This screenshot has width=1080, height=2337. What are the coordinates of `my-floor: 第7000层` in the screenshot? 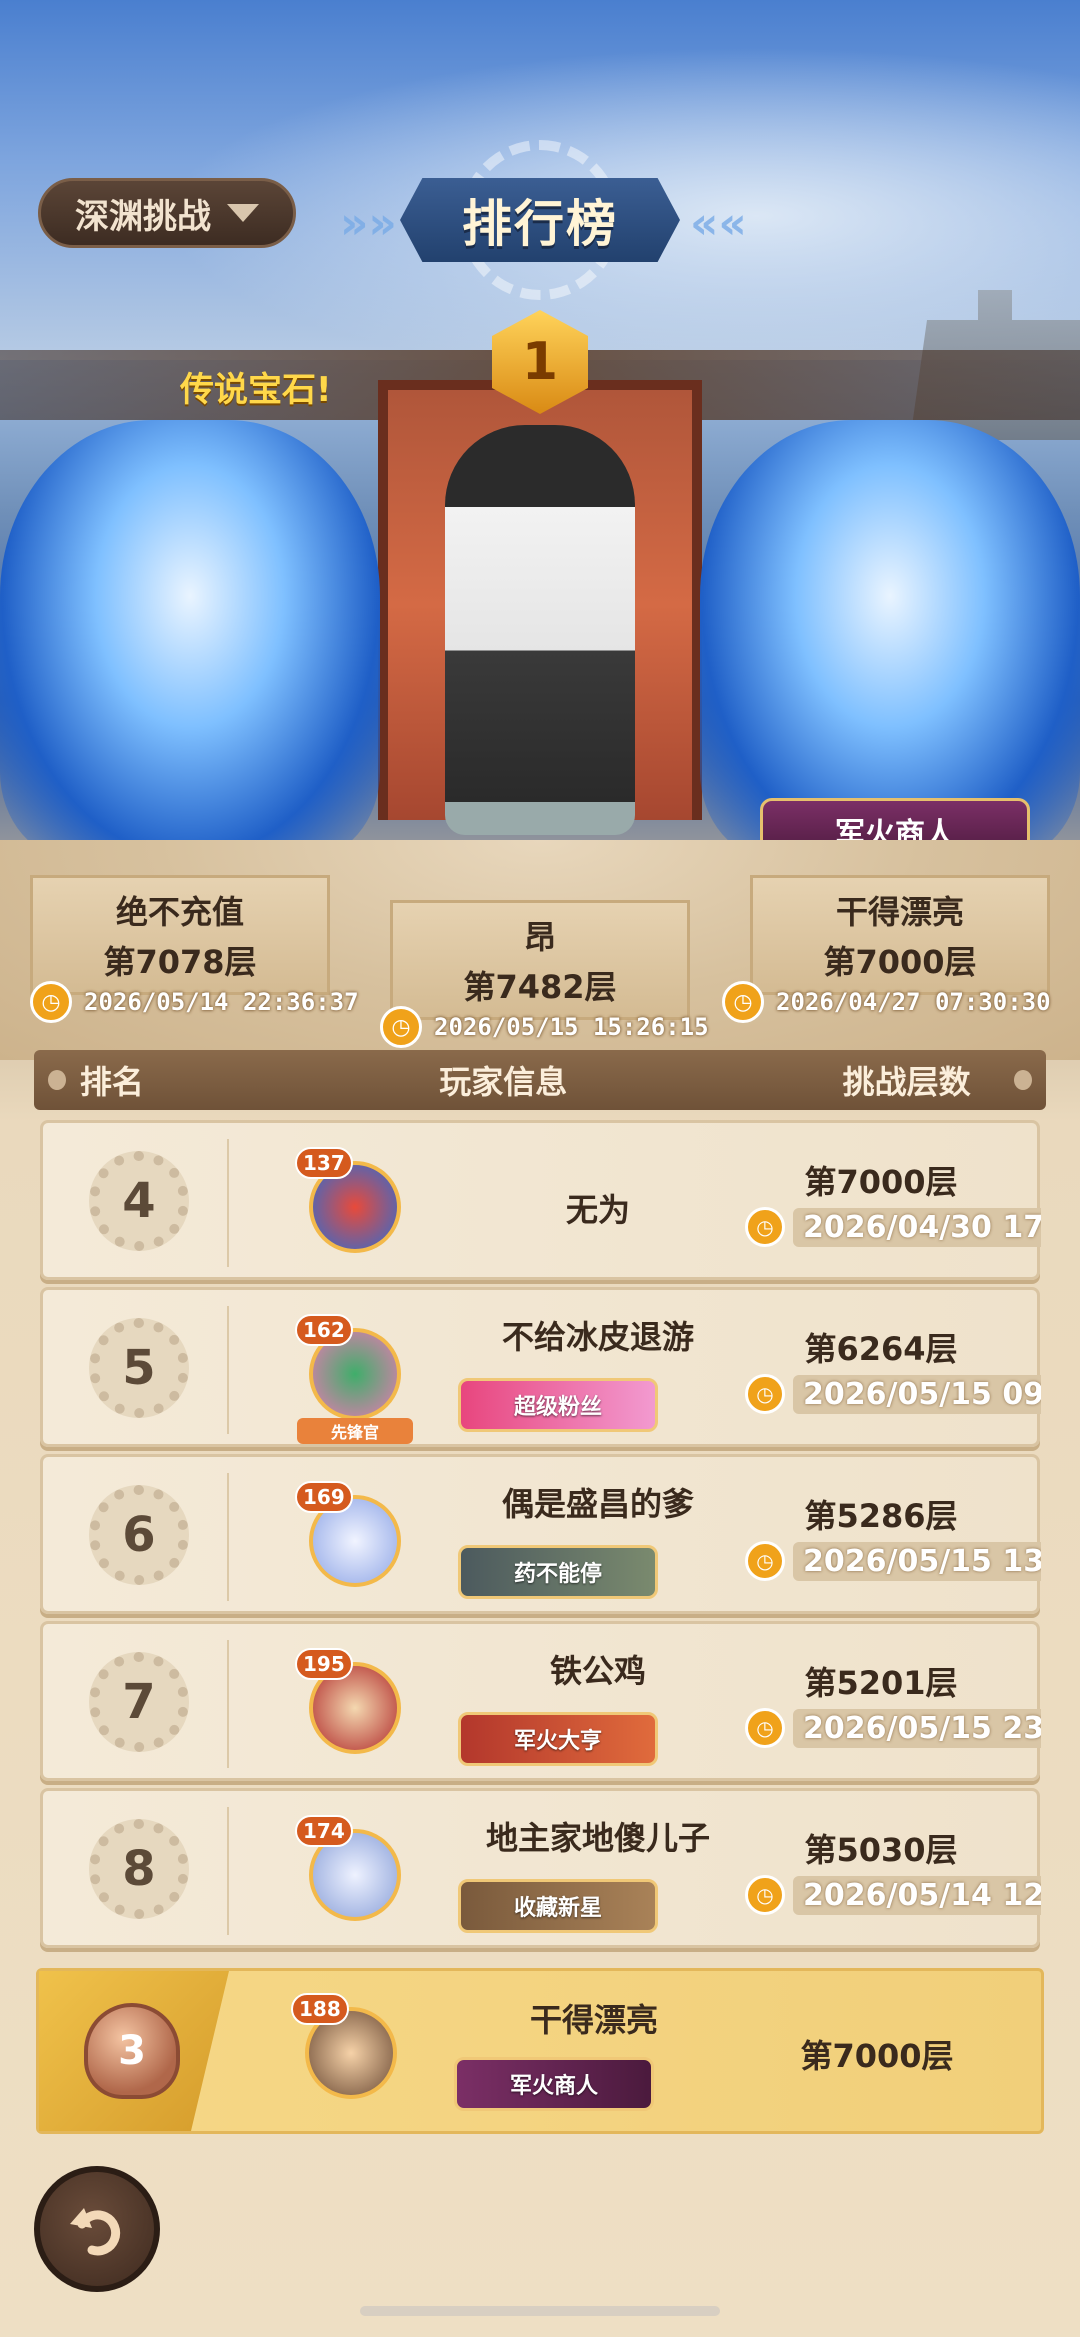 It's located at (877, 2056).